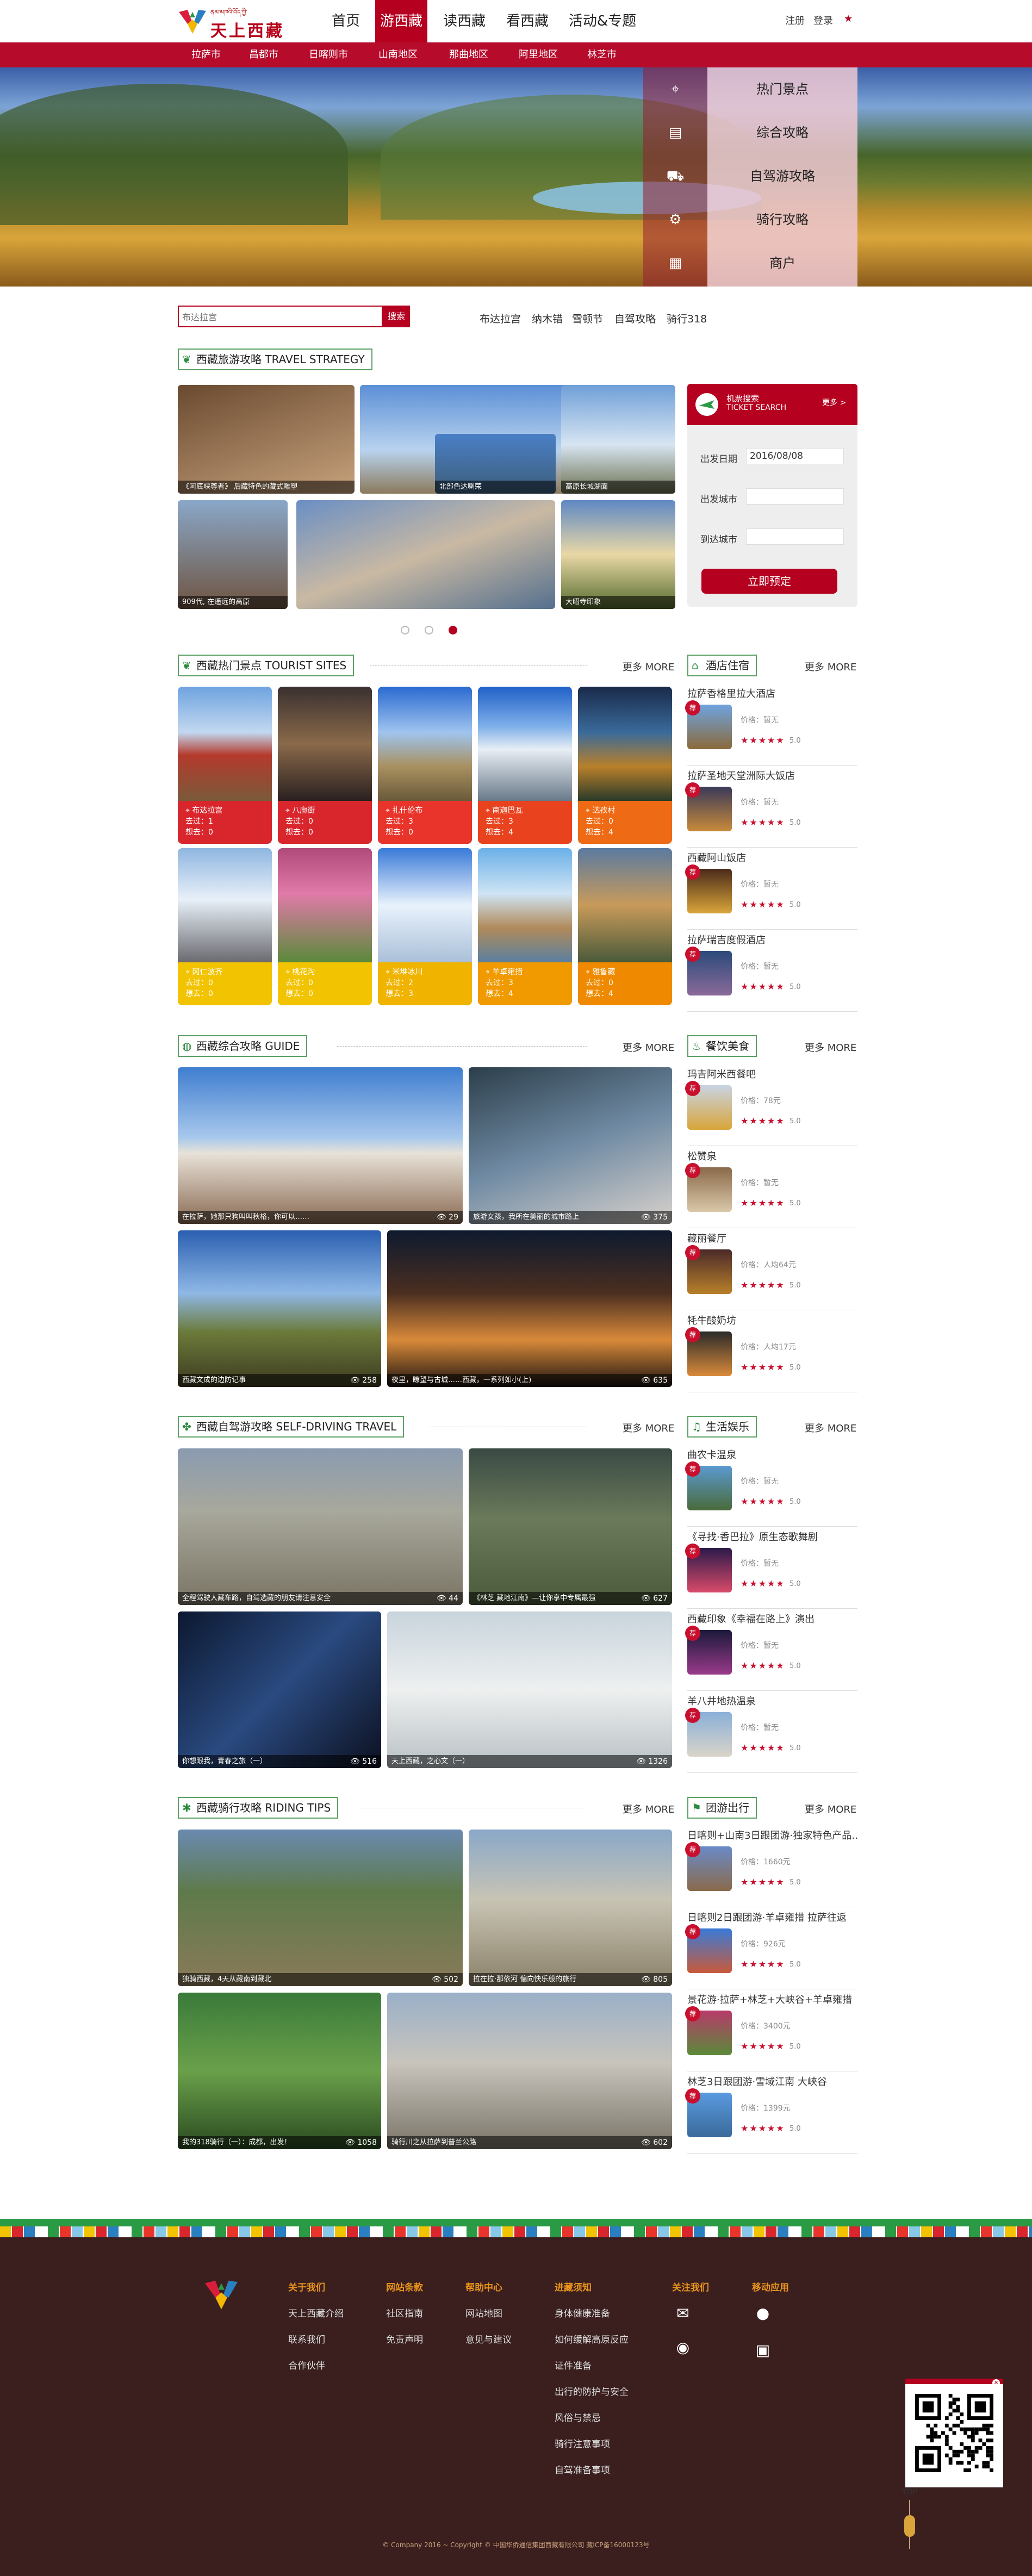 The image size is (1032, 2576). I want to click on ticket-more-link: 更多 >, so click(834, 402).